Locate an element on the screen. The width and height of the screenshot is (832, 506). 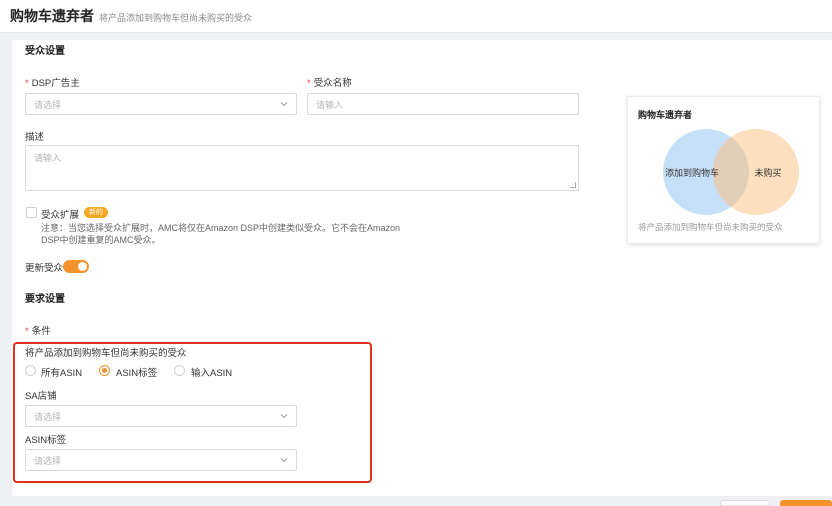
refresh-audience-label: 更新受众 is located at coordinates (44, 268).